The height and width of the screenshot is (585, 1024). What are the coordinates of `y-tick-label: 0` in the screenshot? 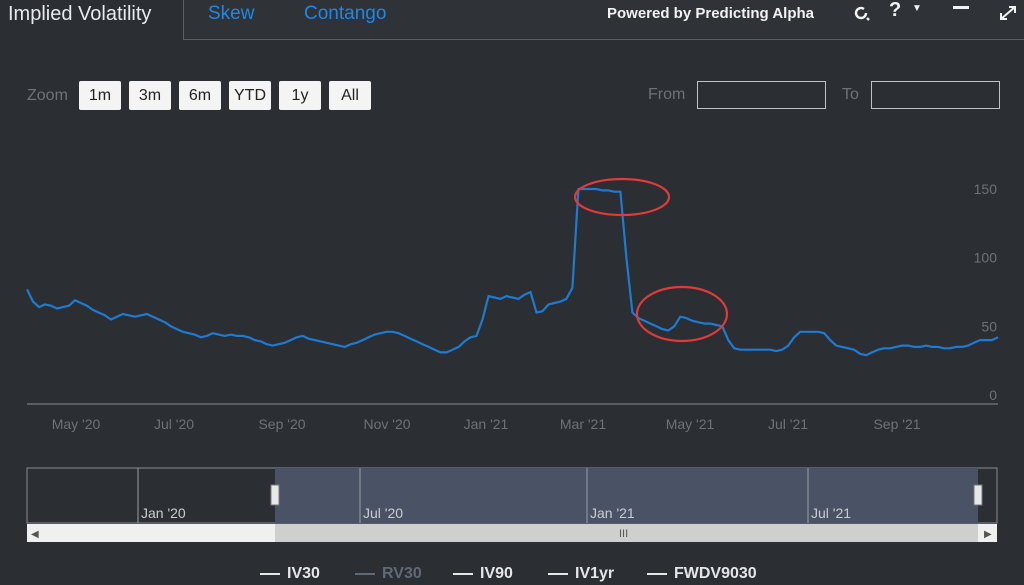 It's located at (993, 395).